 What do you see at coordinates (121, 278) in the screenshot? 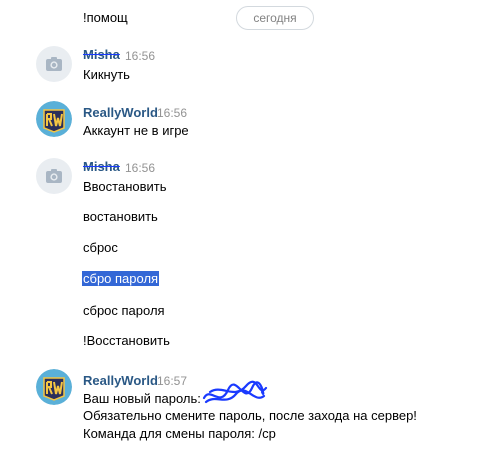
I see `selected-message-text: сбро пароля` at bounding box center [121, 278].